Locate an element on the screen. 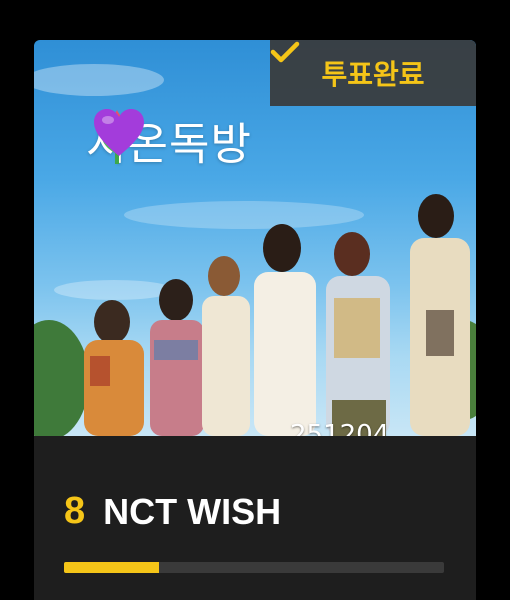 The height and width of the screenshot is (600, 510). vote-progress-fill is located at coordinates (111, 567).